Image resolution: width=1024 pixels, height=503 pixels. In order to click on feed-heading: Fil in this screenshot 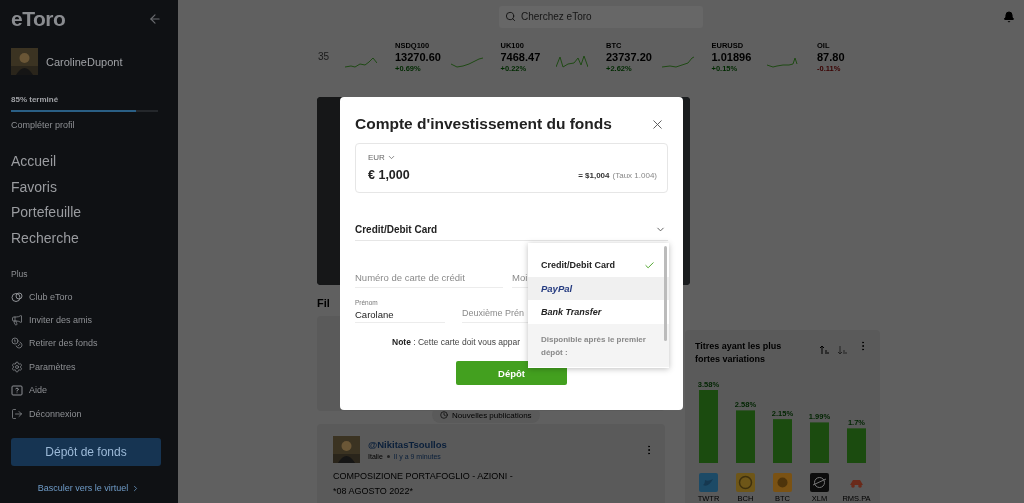, I will do `click(323, 303)`.